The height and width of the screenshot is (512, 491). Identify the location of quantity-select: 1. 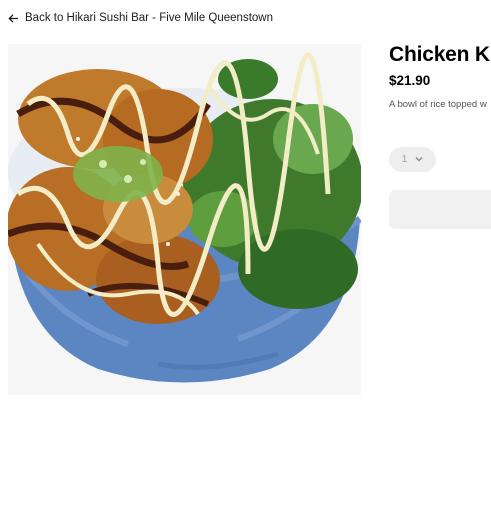
(412, 159).